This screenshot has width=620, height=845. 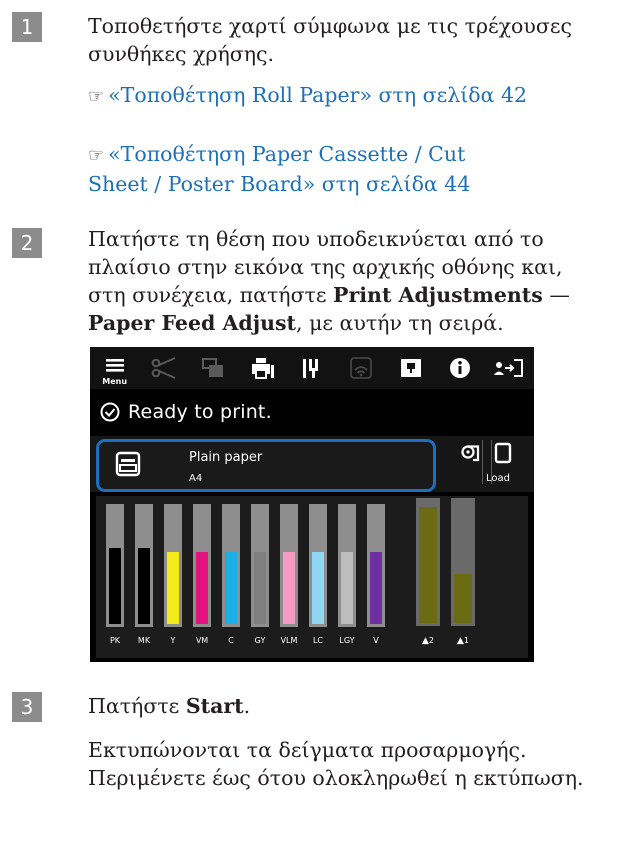 I want to click on ink-cartridge-c, so click(x=231, y=565).